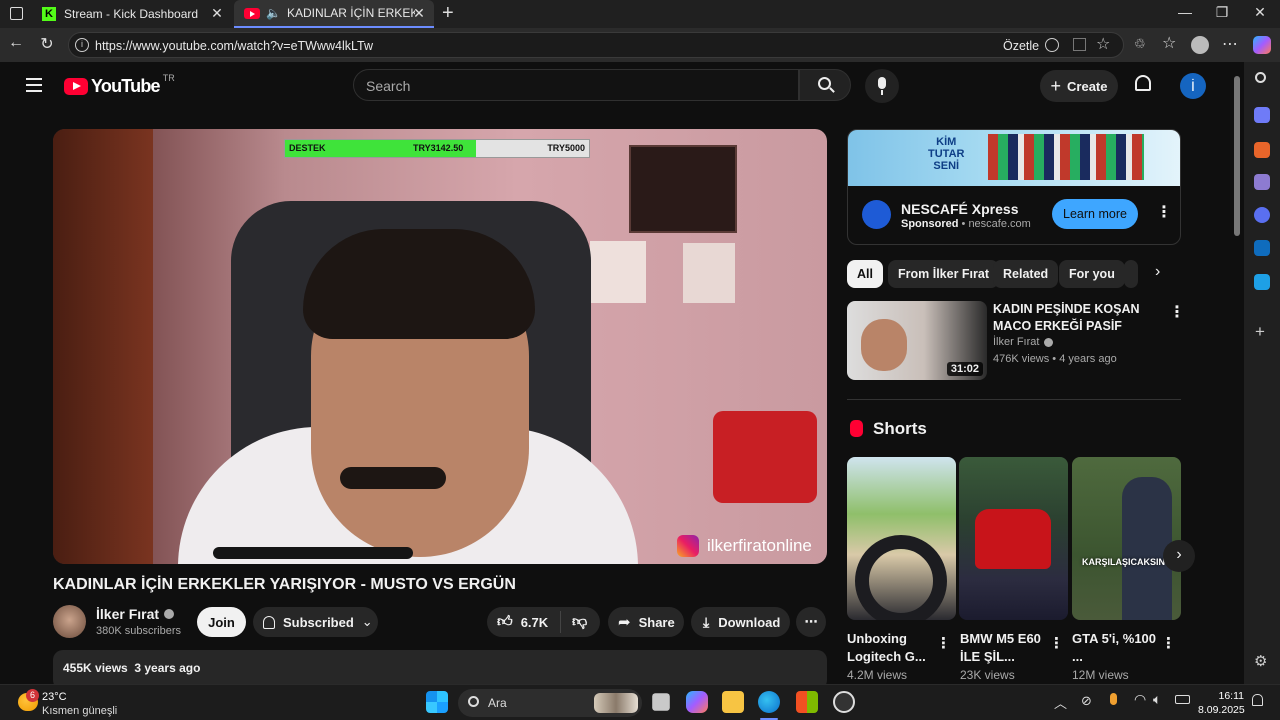 The image size is (1280, 720). I want to click on extensions-icon: ♲, so click(1140, 44).